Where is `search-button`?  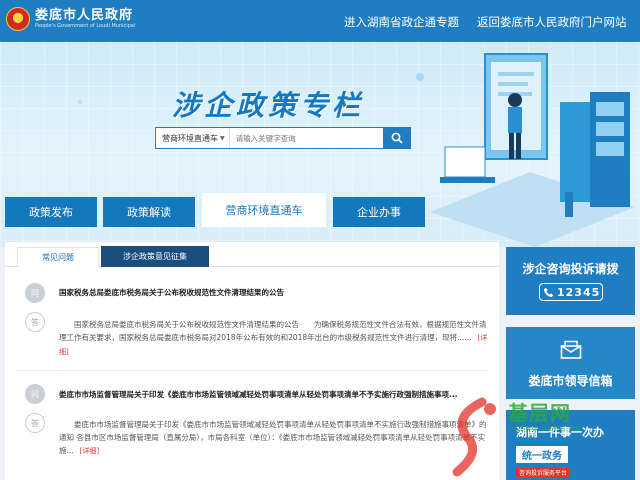
search-button is located at coordinates (397, 138).